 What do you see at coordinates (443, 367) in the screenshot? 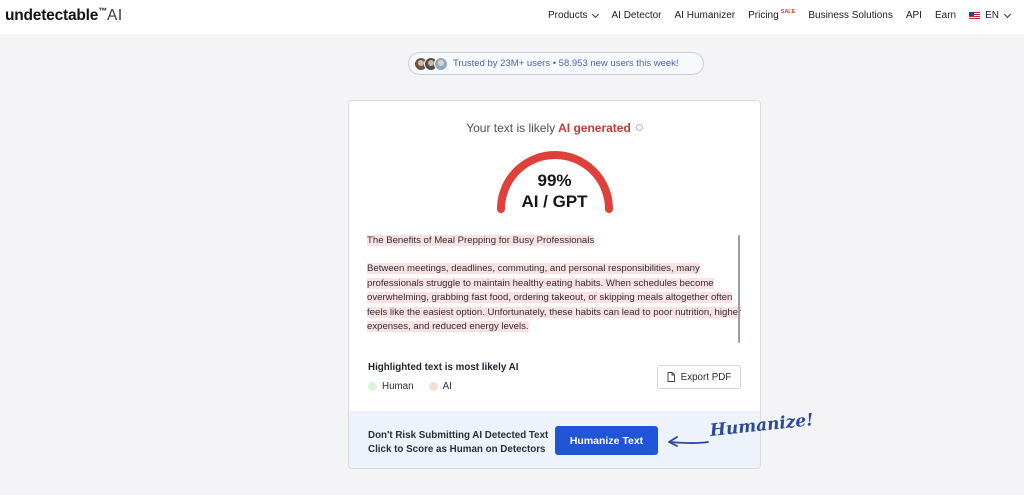
I see `legend-title: Highlighted text is most likely AI` at bounding box center [443, 367].